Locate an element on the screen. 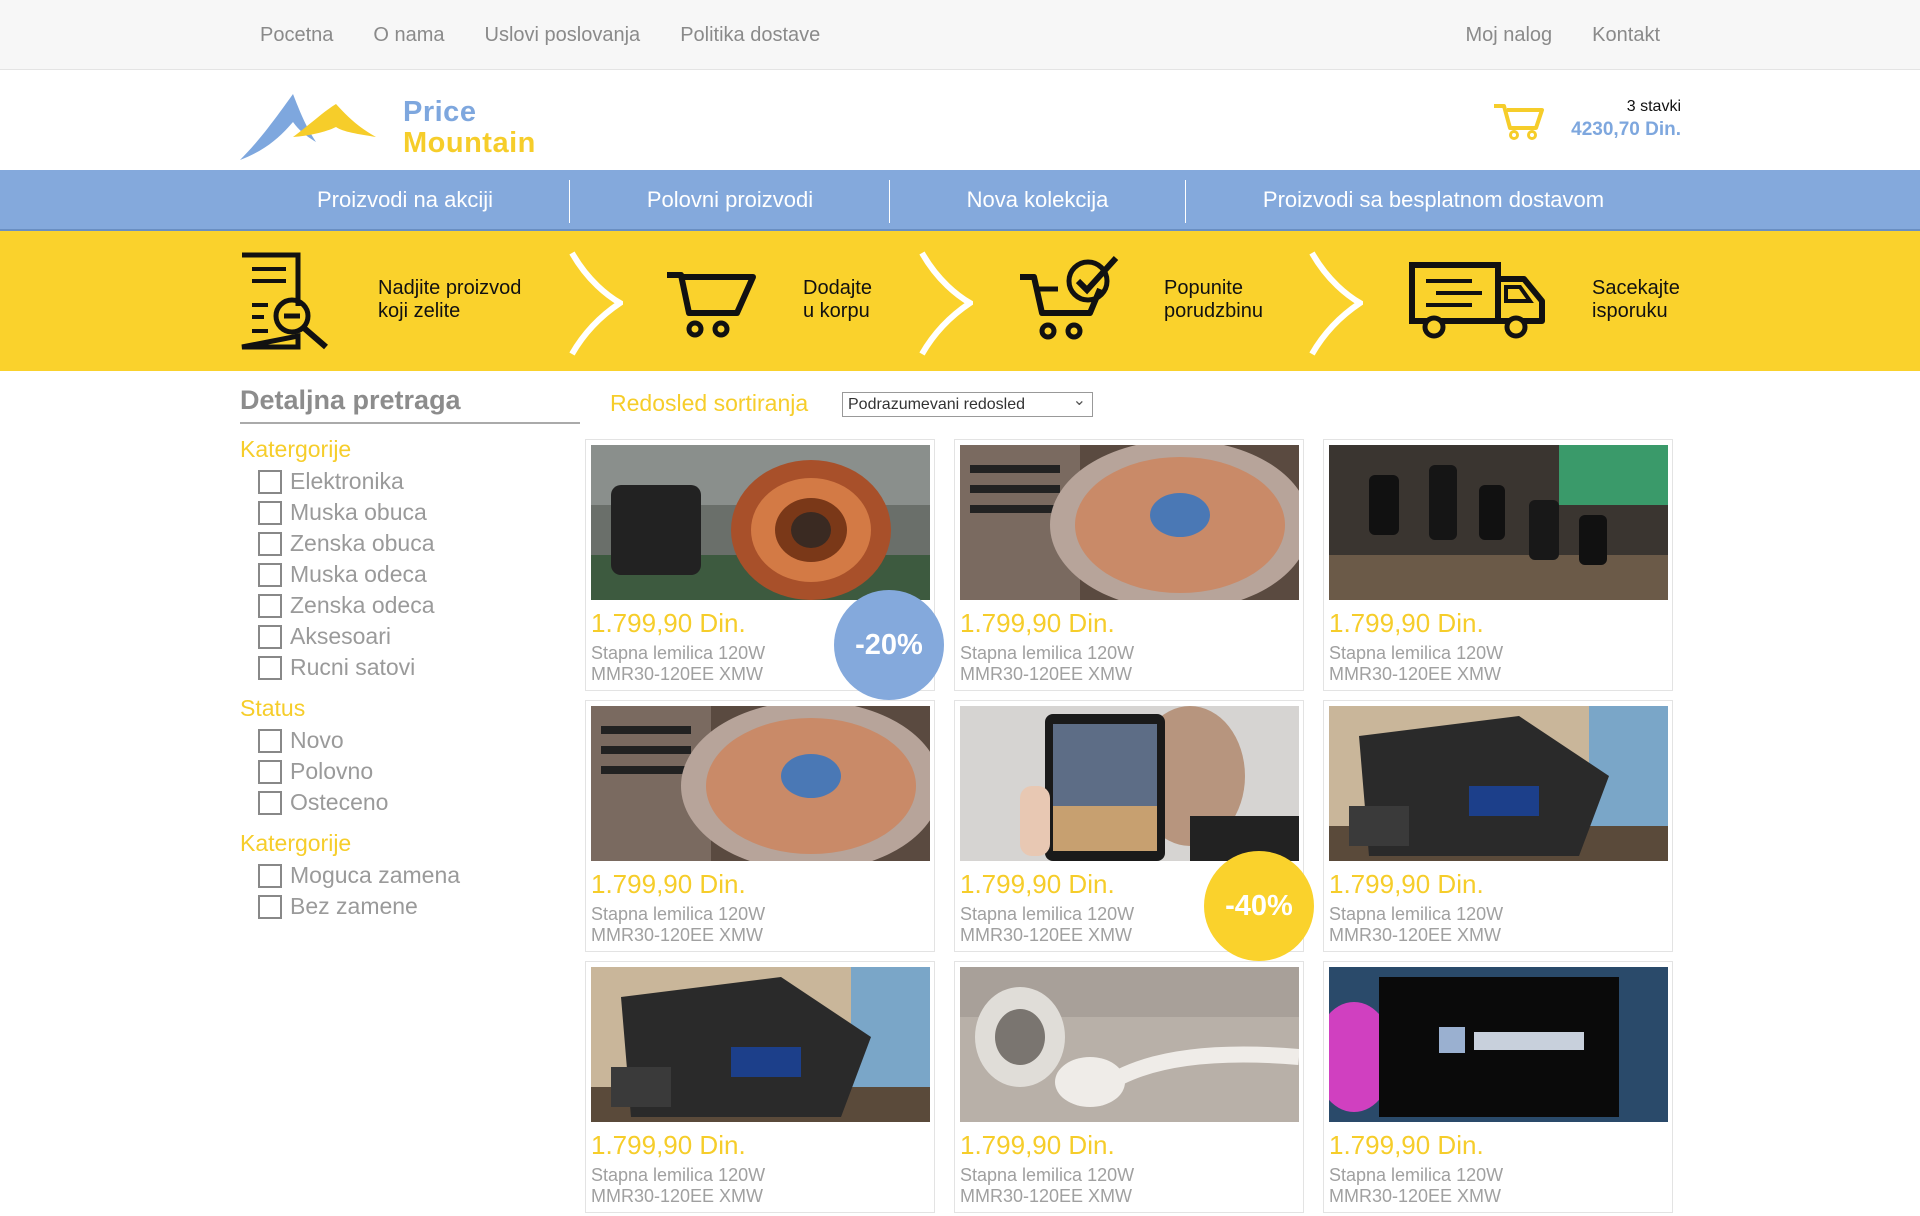 The width and height of the screenshot is (1920, 1216). top-nav-uslovi-link: Uslovi poslovanja is located at coordinates (563, 35).